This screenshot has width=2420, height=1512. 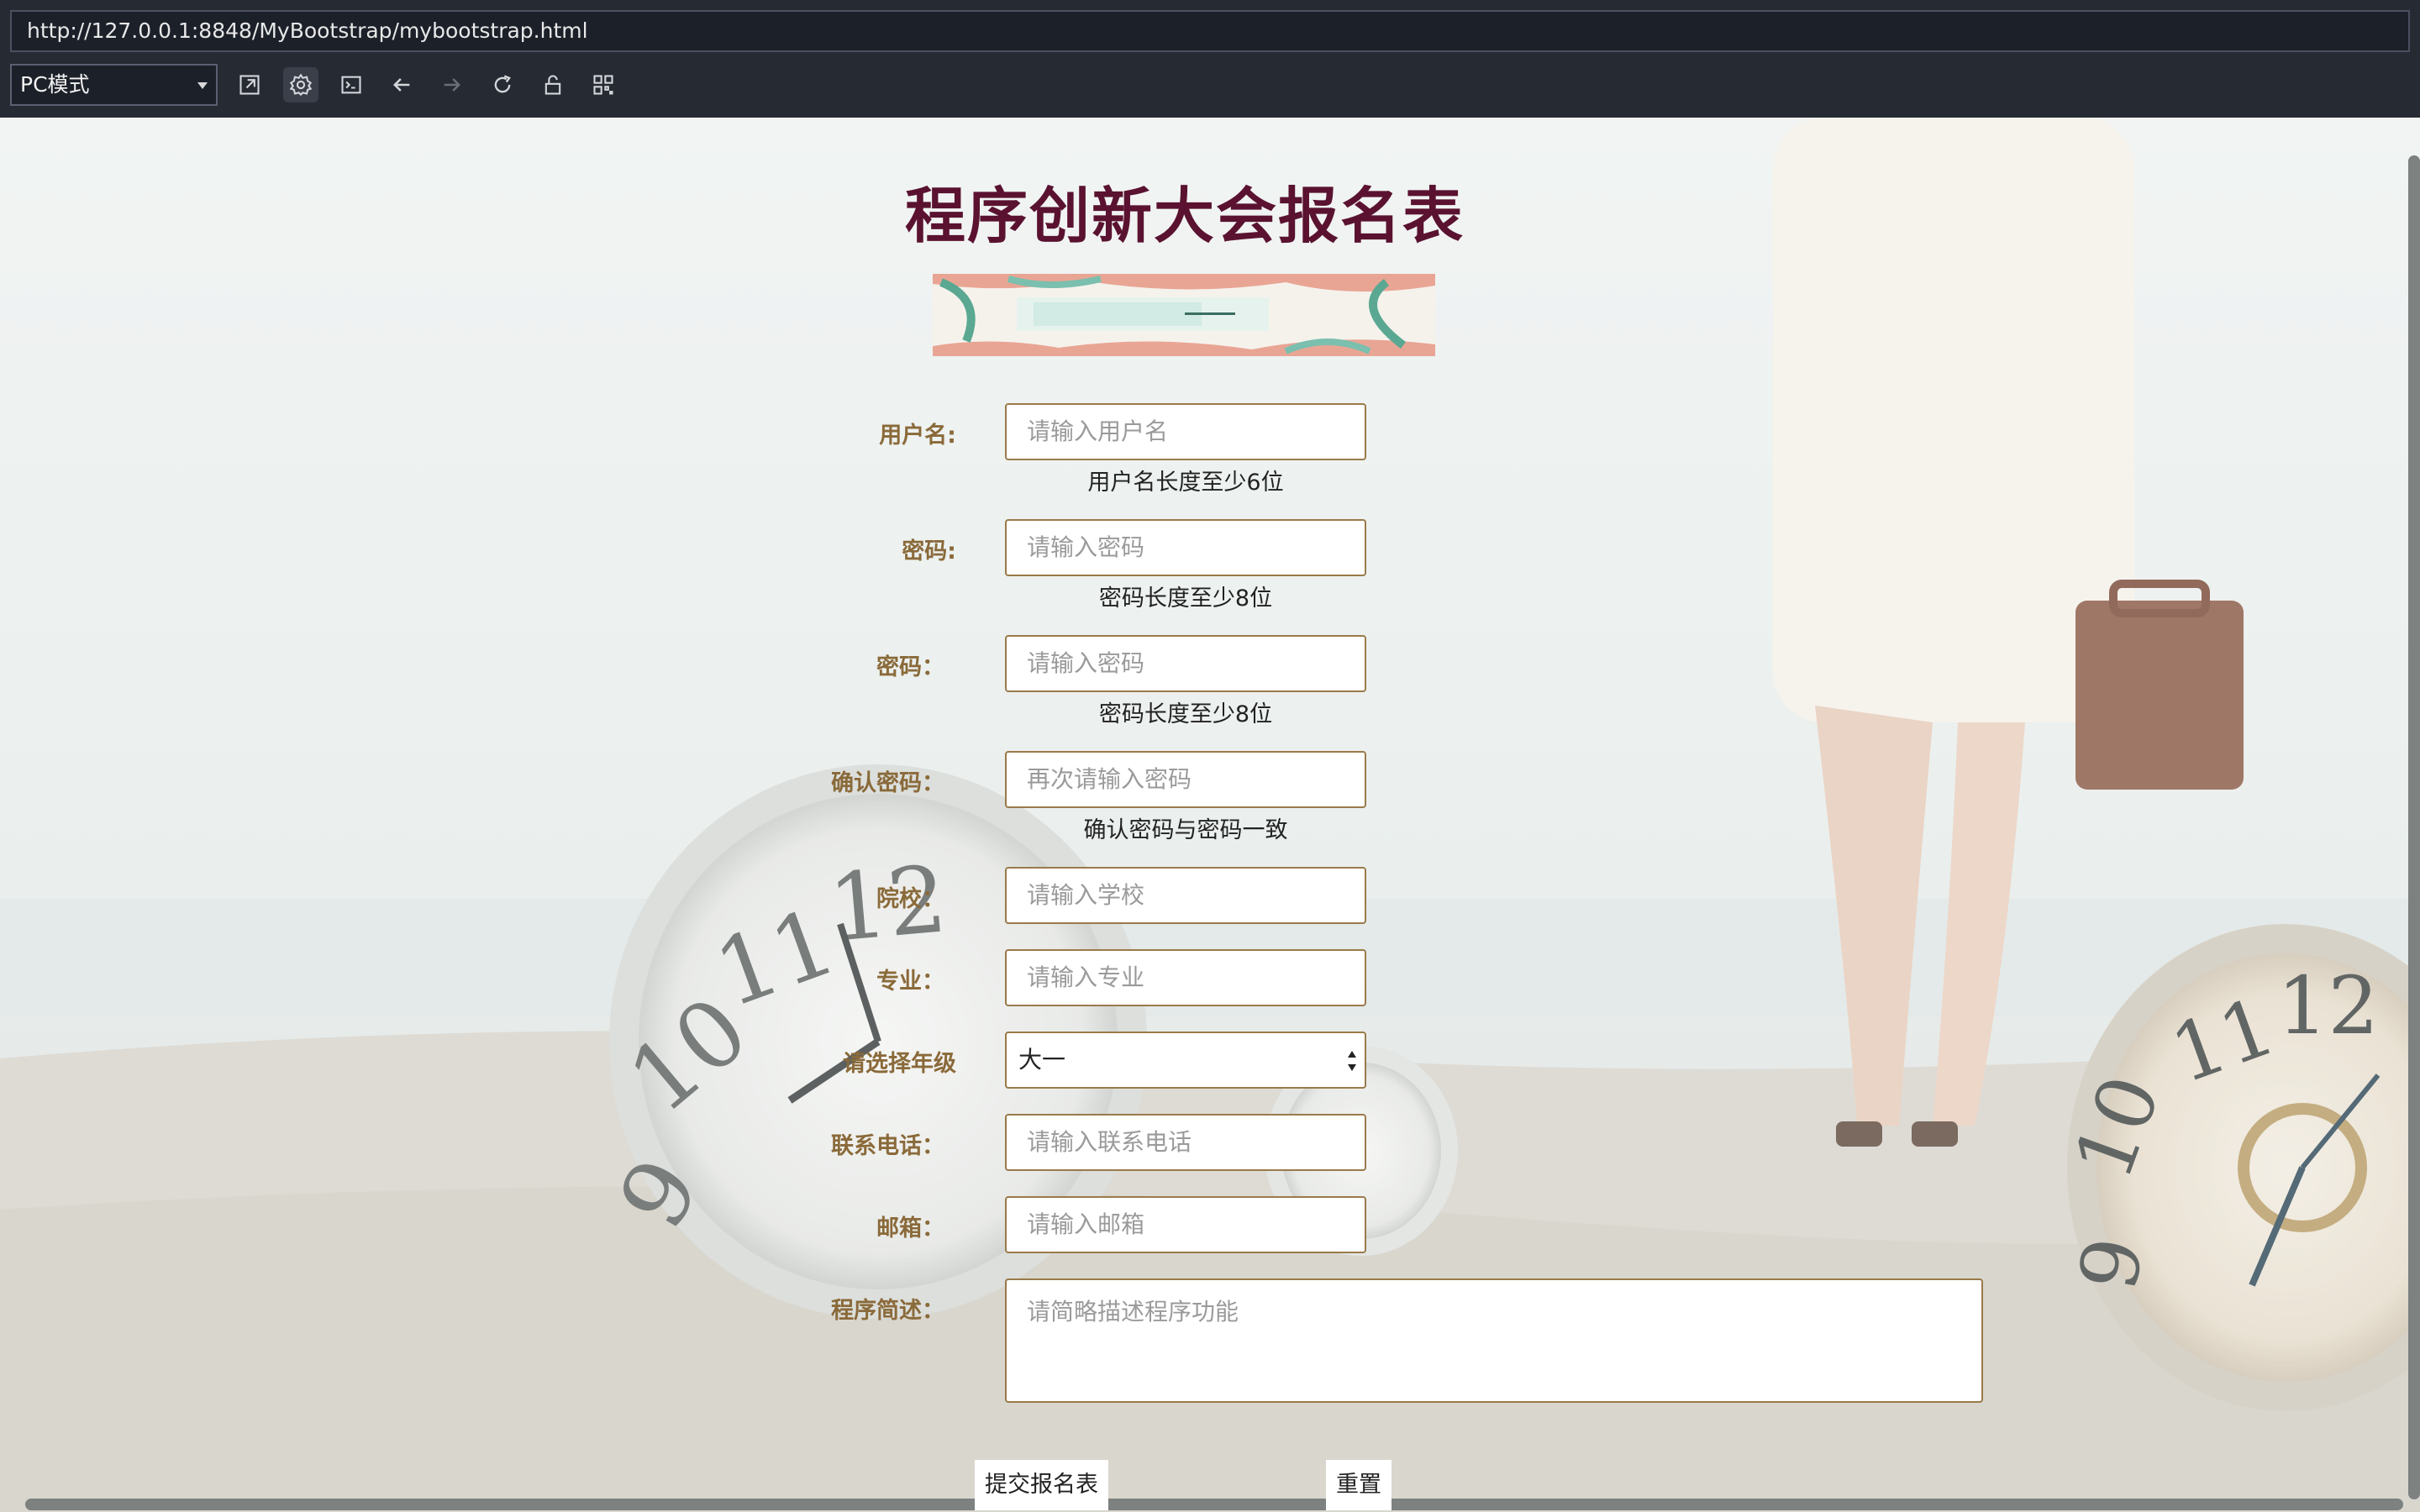 I want to click on phone-label: 联系电话：, so click(x=887, y=1146).